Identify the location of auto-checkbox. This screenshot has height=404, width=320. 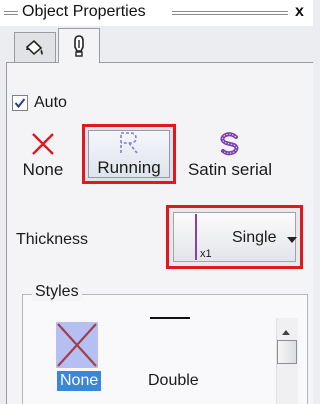
(20, 103).